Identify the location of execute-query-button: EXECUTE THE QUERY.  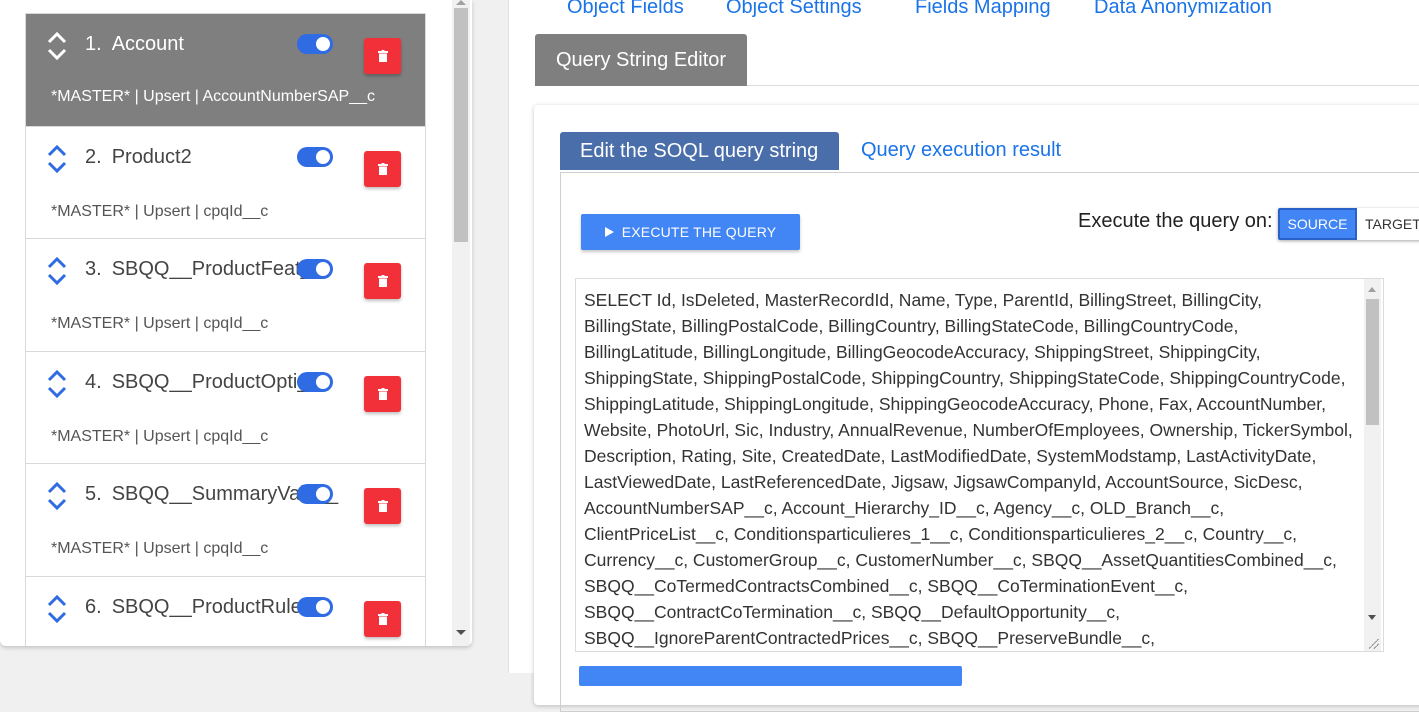
(690, 232).